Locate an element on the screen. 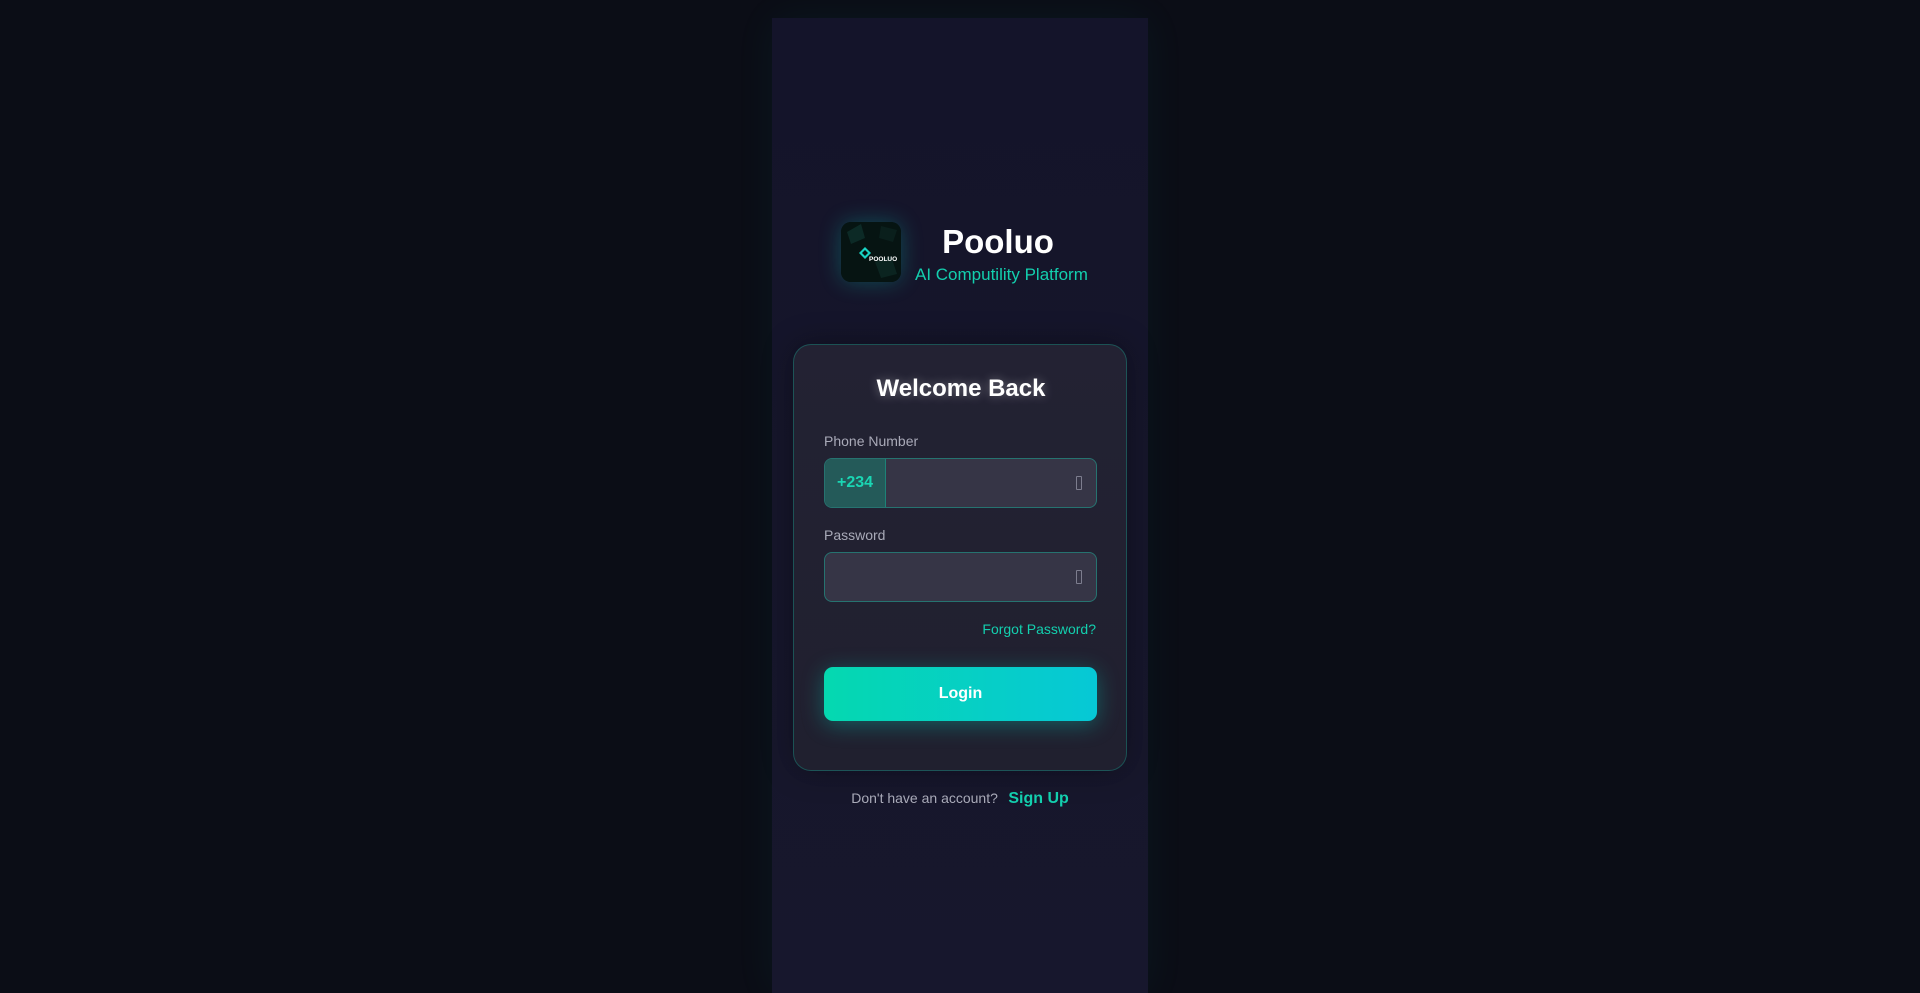  country-code-prefix: +234 is located at coordinates (855, 483).